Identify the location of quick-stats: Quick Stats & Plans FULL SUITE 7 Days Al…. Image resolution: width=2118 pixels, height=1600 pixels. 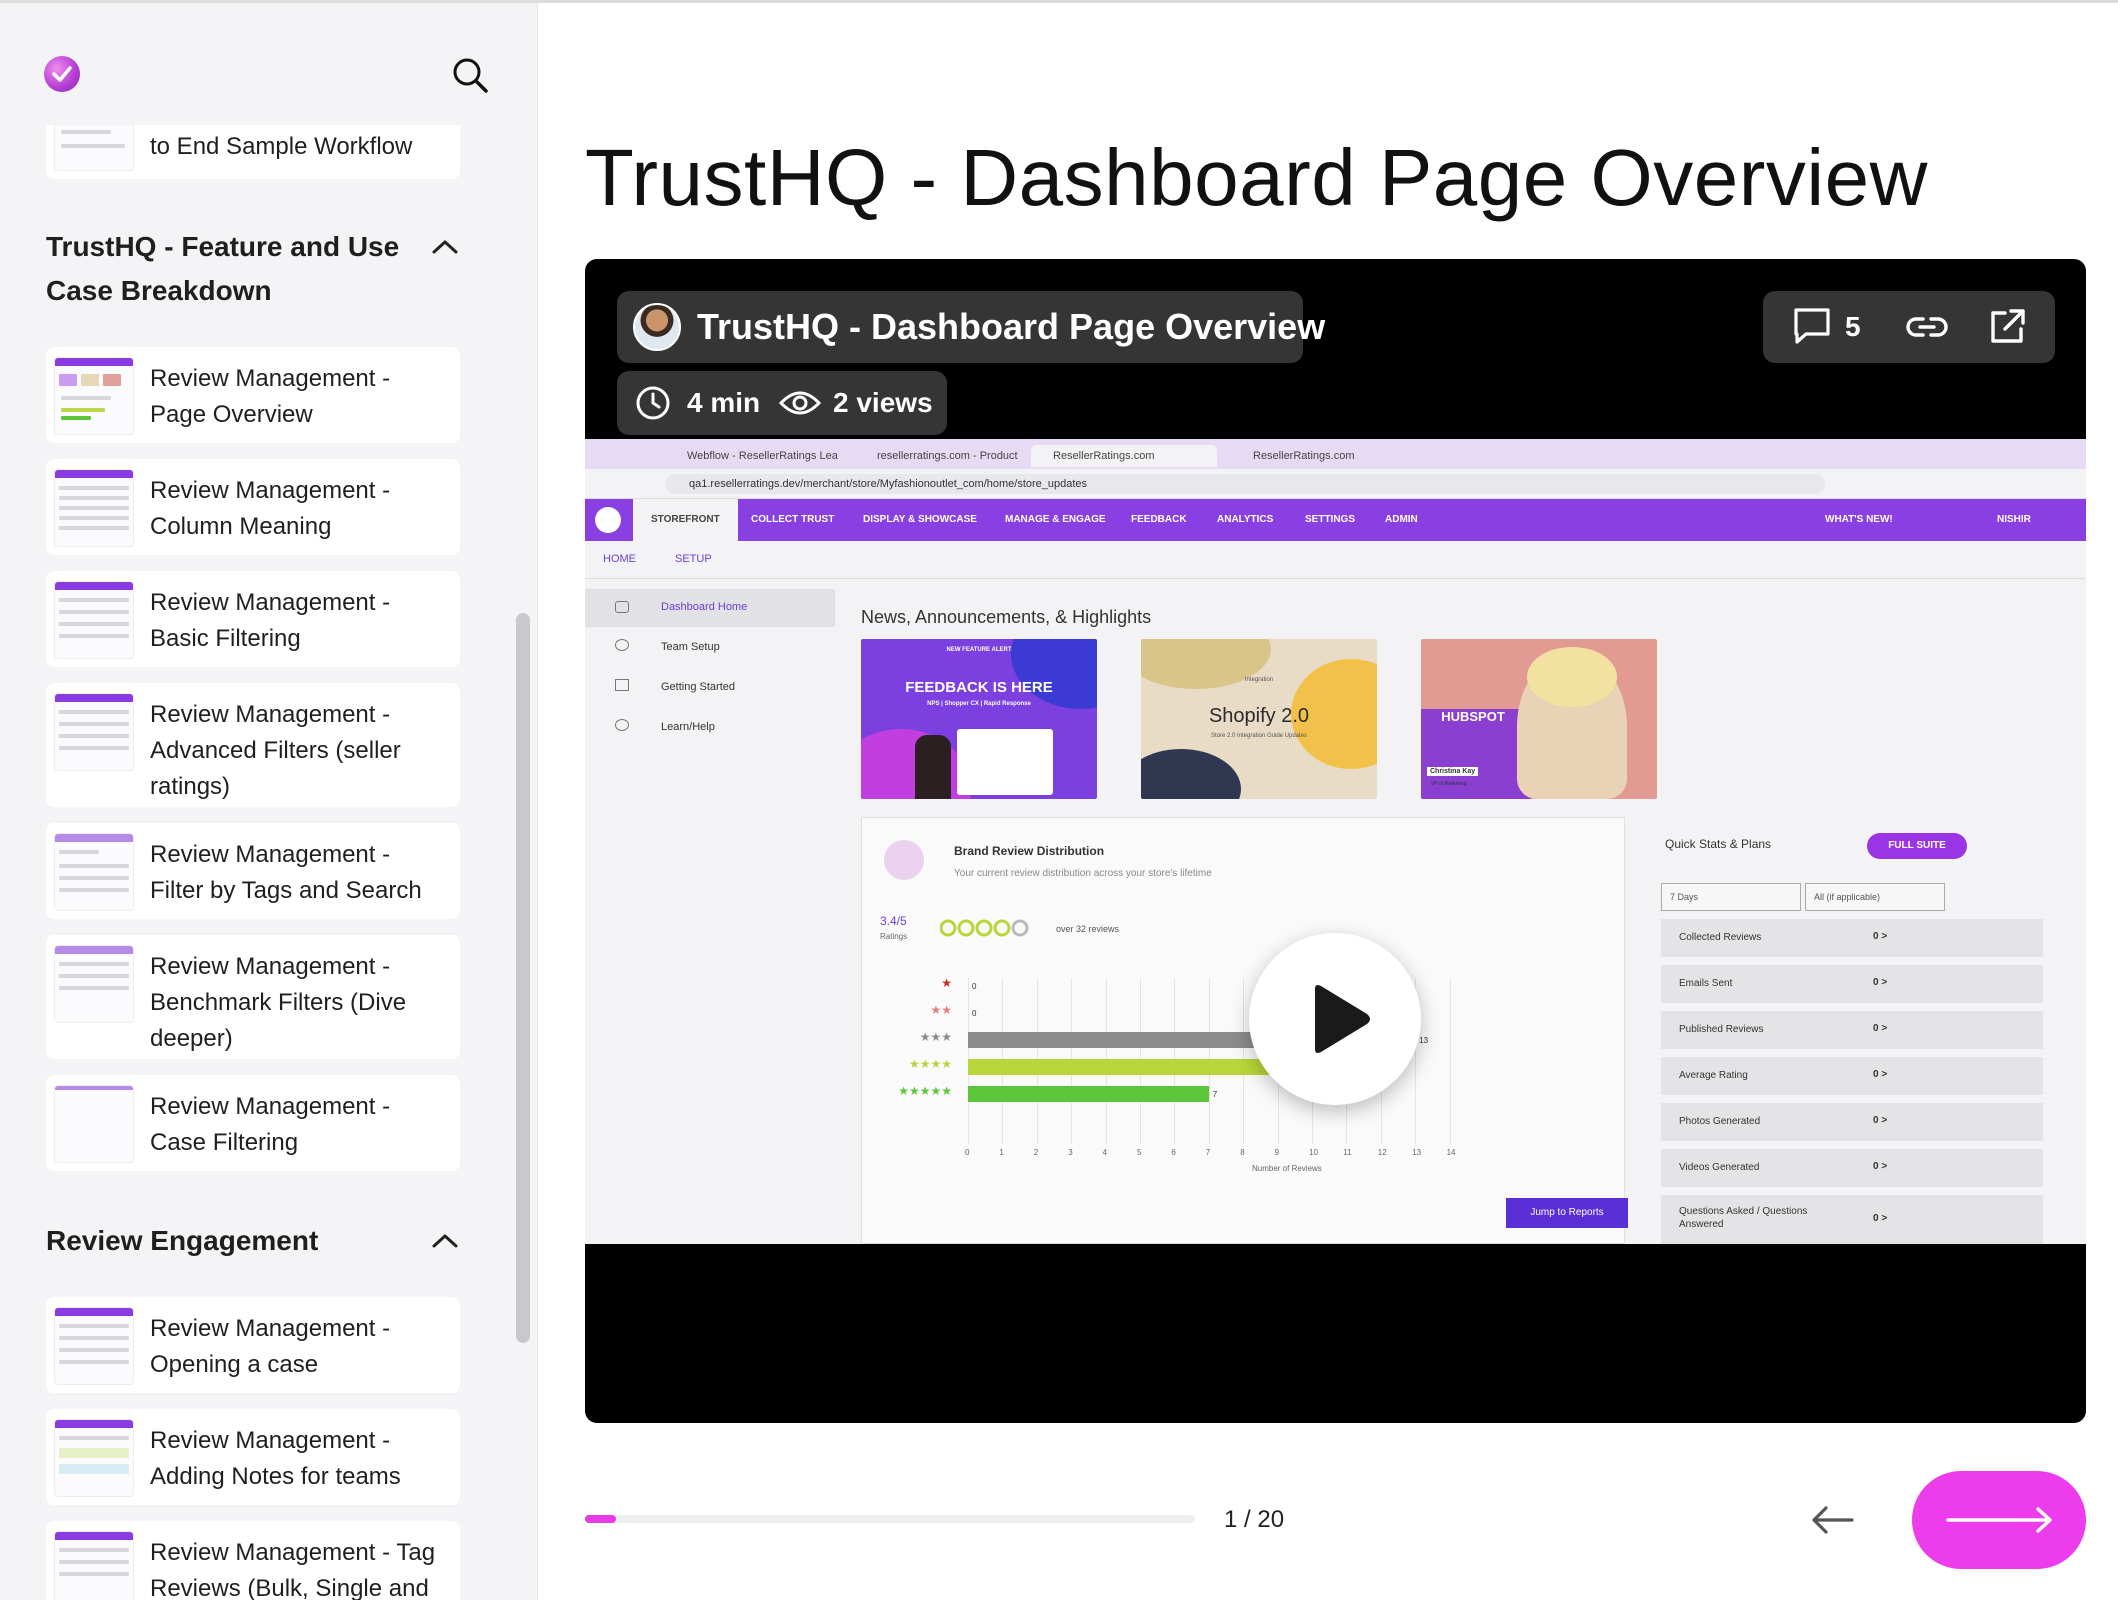
(1861, 1030).